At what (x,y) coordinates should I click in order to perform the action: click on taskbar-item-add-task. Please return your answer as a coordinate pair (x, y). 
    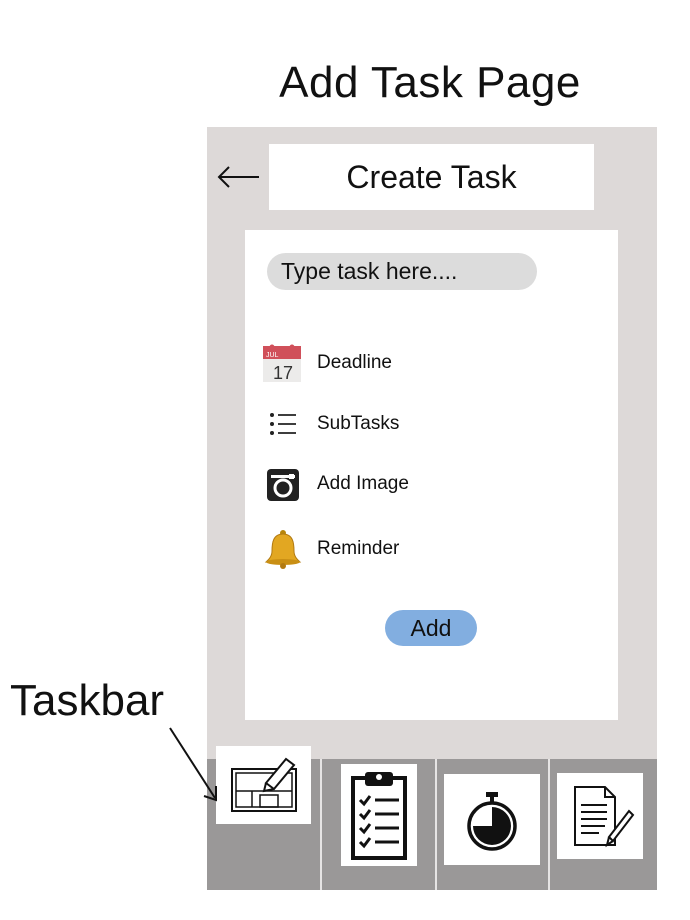
    Looking at the image, I should click on (263, 785).